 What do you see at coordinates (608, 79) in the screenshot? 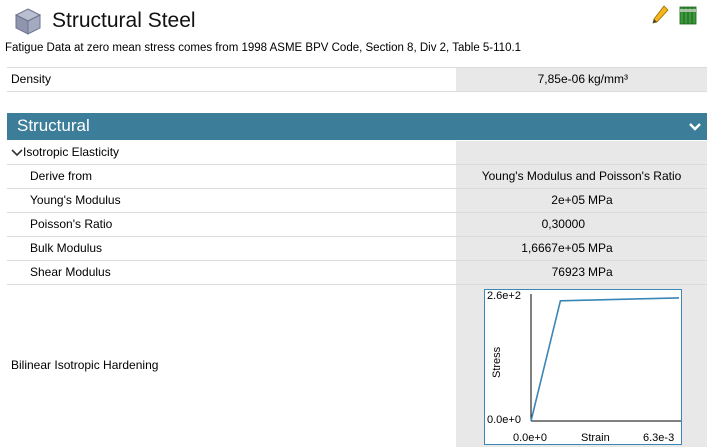
I see `density-unit: kg/mm³` at bounding box center [608, 79].